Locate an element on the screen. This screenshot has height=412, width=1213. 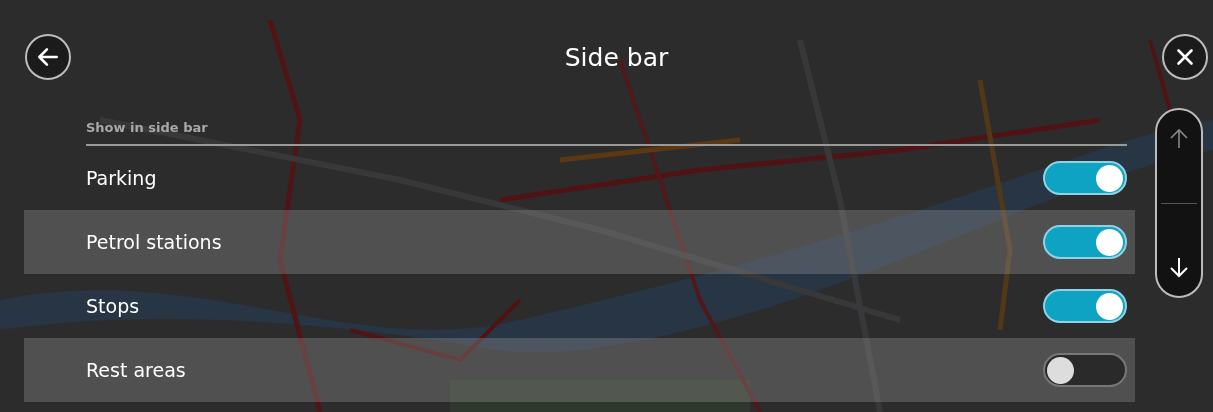
list-row: Petrol stations is located at coordinates (579, 242).